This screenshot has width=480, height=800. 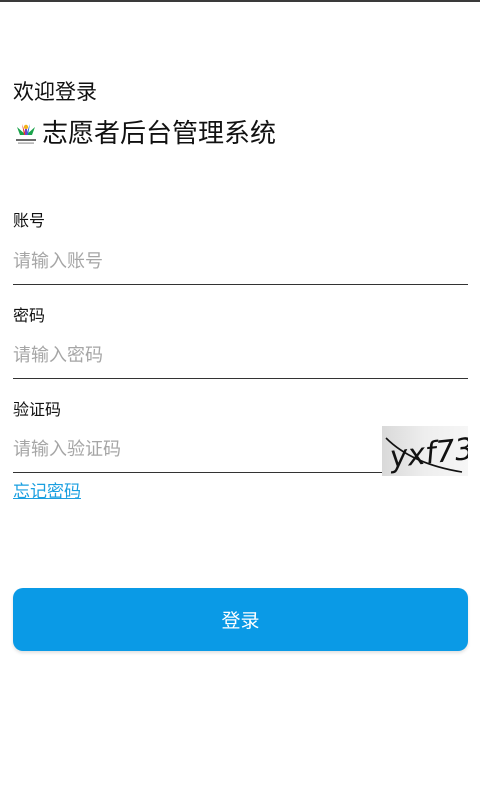 I want to click on forgot-password-link: 忘记密码, so click(x=47, y=492).